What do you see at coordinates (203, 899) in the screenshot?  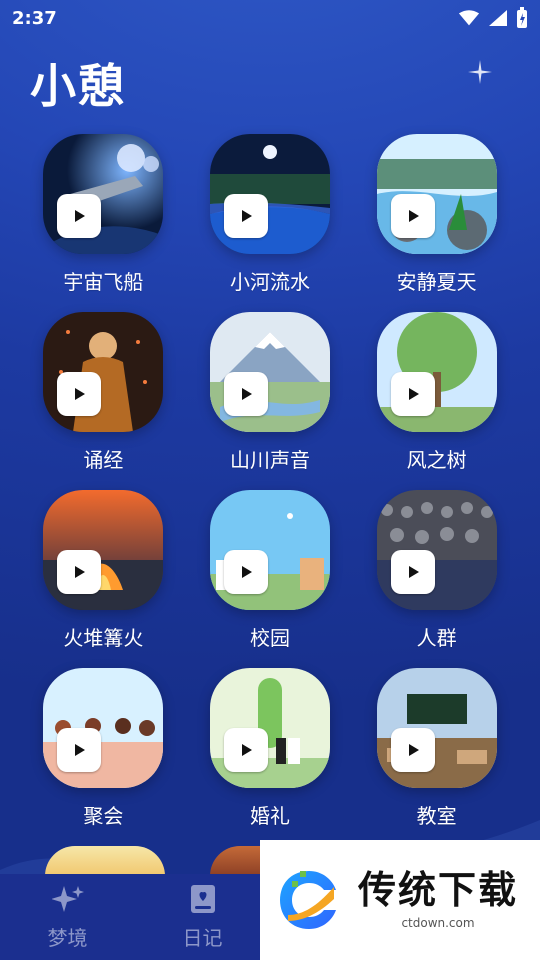 I see `diary-icon` at bounding box center [203, 899].